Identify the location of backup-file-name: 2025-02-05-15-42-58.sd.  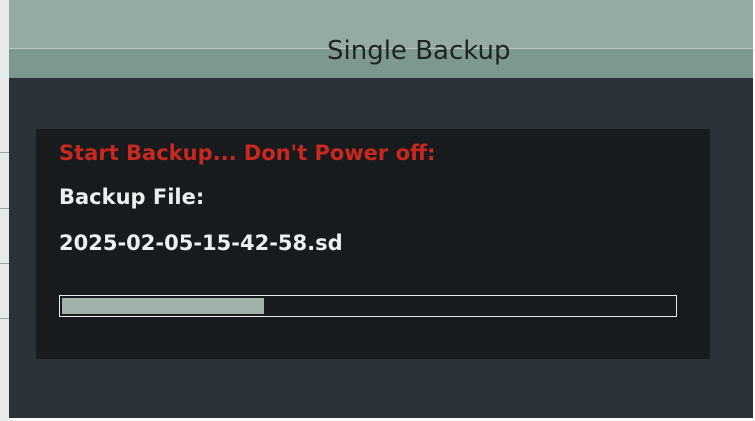
(201, 243).